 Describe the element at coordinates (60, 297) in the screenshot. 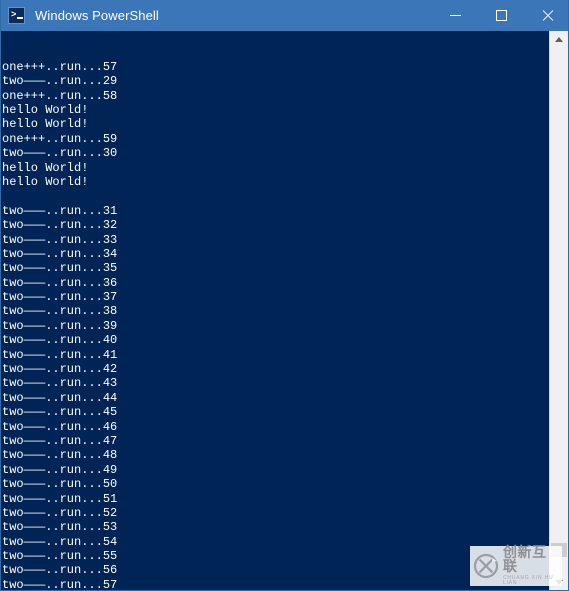

I see `console-line: two———..run...37` at that location.